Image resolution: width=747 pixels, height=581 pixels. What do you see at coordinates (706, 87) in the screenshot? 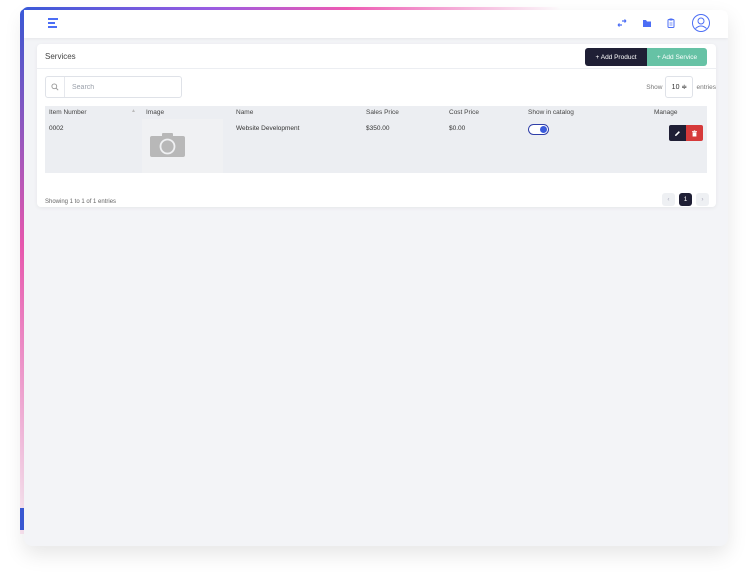
I see `entries-suffix-label: entries` at bounding box center [706, 87].